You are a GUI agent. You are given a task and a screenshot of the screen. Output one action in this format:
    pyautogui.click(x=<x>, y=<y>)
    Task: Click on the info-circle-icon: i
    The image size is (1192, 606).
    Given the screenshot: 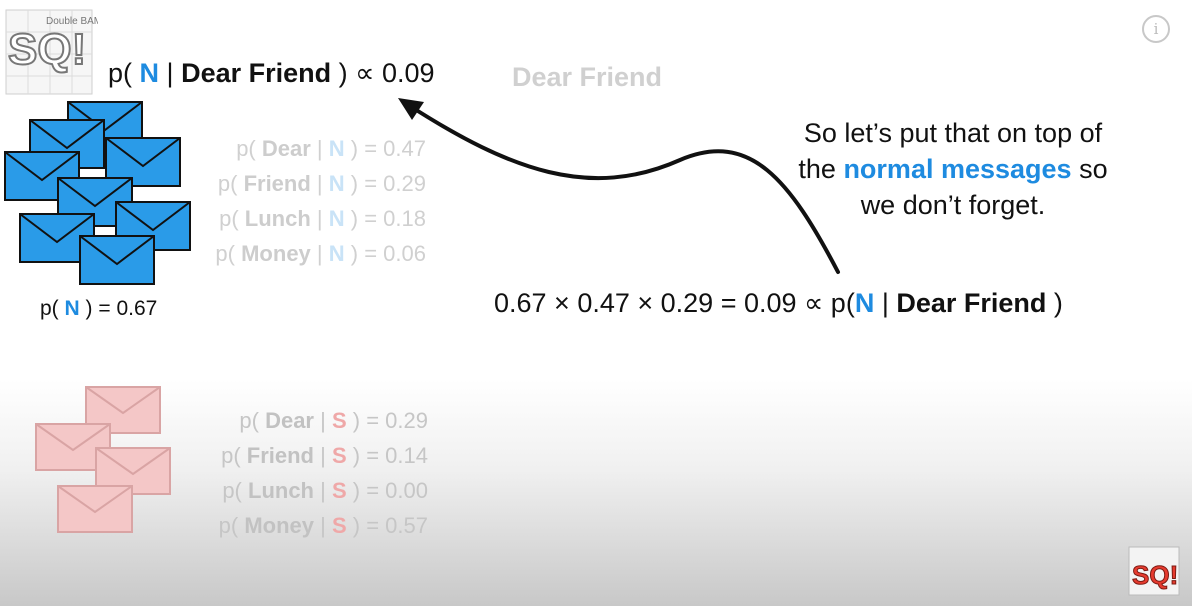 What is the action you would take?
    pyautogui.click(x=1156, y=29)
    